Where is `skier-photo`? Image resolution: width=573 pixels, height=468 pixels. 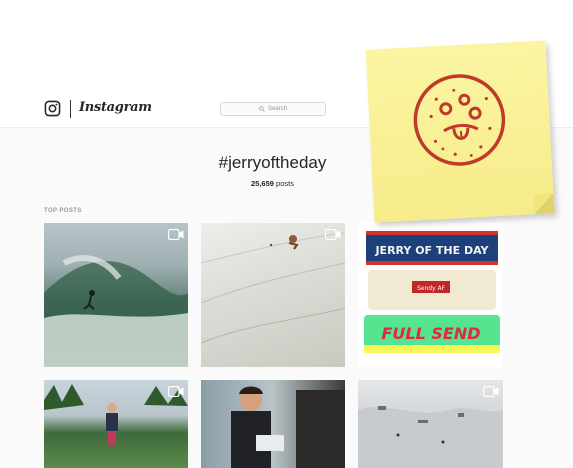
skier-photo is located at coordinates (273, 288).